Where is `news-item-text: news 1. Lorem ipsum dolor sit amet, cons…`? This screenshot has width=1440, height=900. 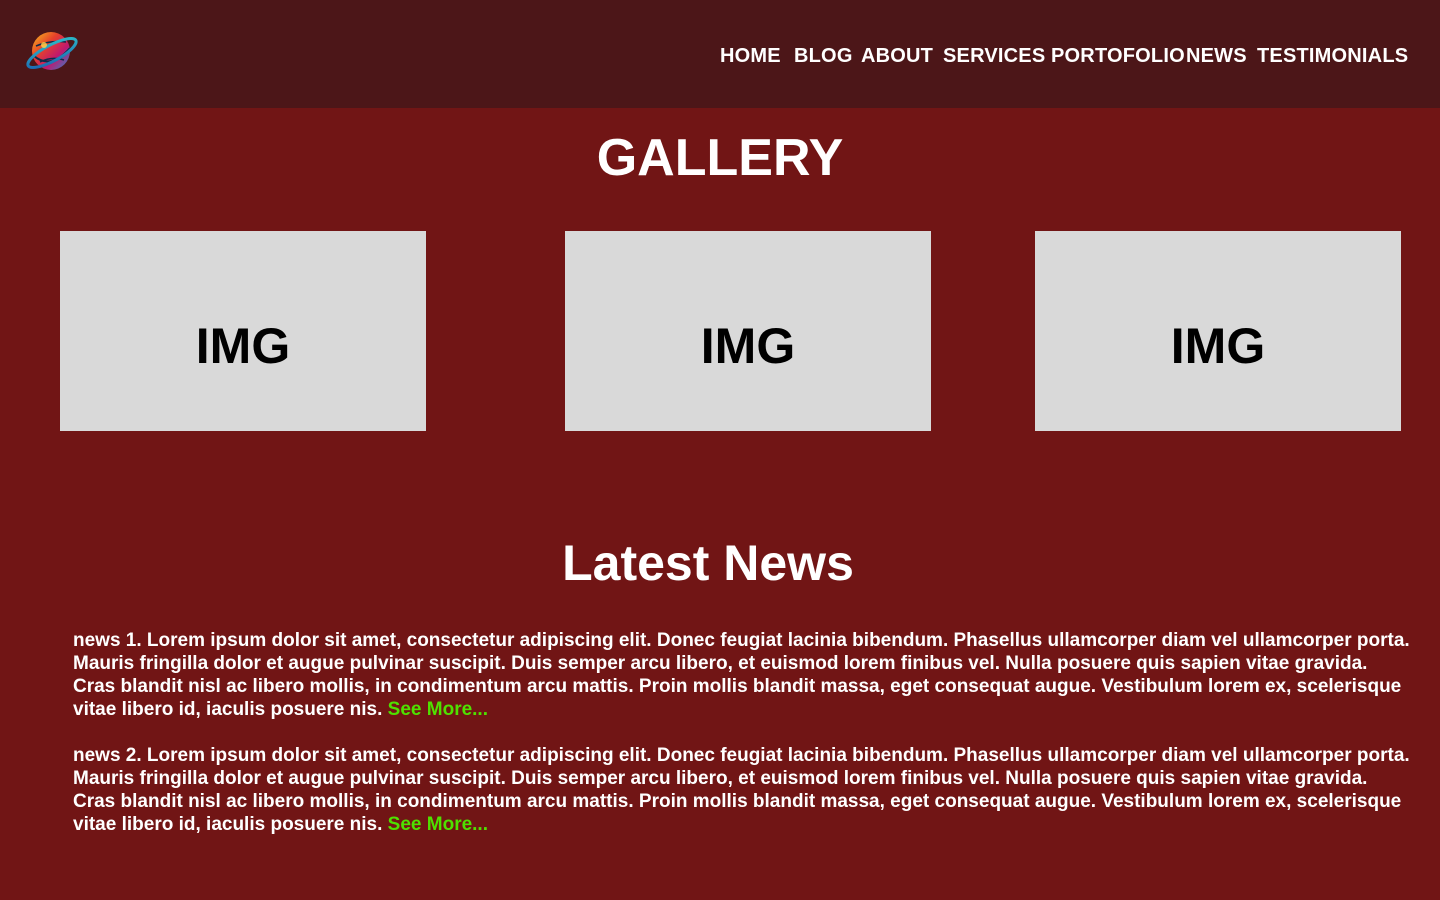 news-item-text: news 1. Lorem ipsum dolor sit amet, cons… is located at coordinates (741, 675).